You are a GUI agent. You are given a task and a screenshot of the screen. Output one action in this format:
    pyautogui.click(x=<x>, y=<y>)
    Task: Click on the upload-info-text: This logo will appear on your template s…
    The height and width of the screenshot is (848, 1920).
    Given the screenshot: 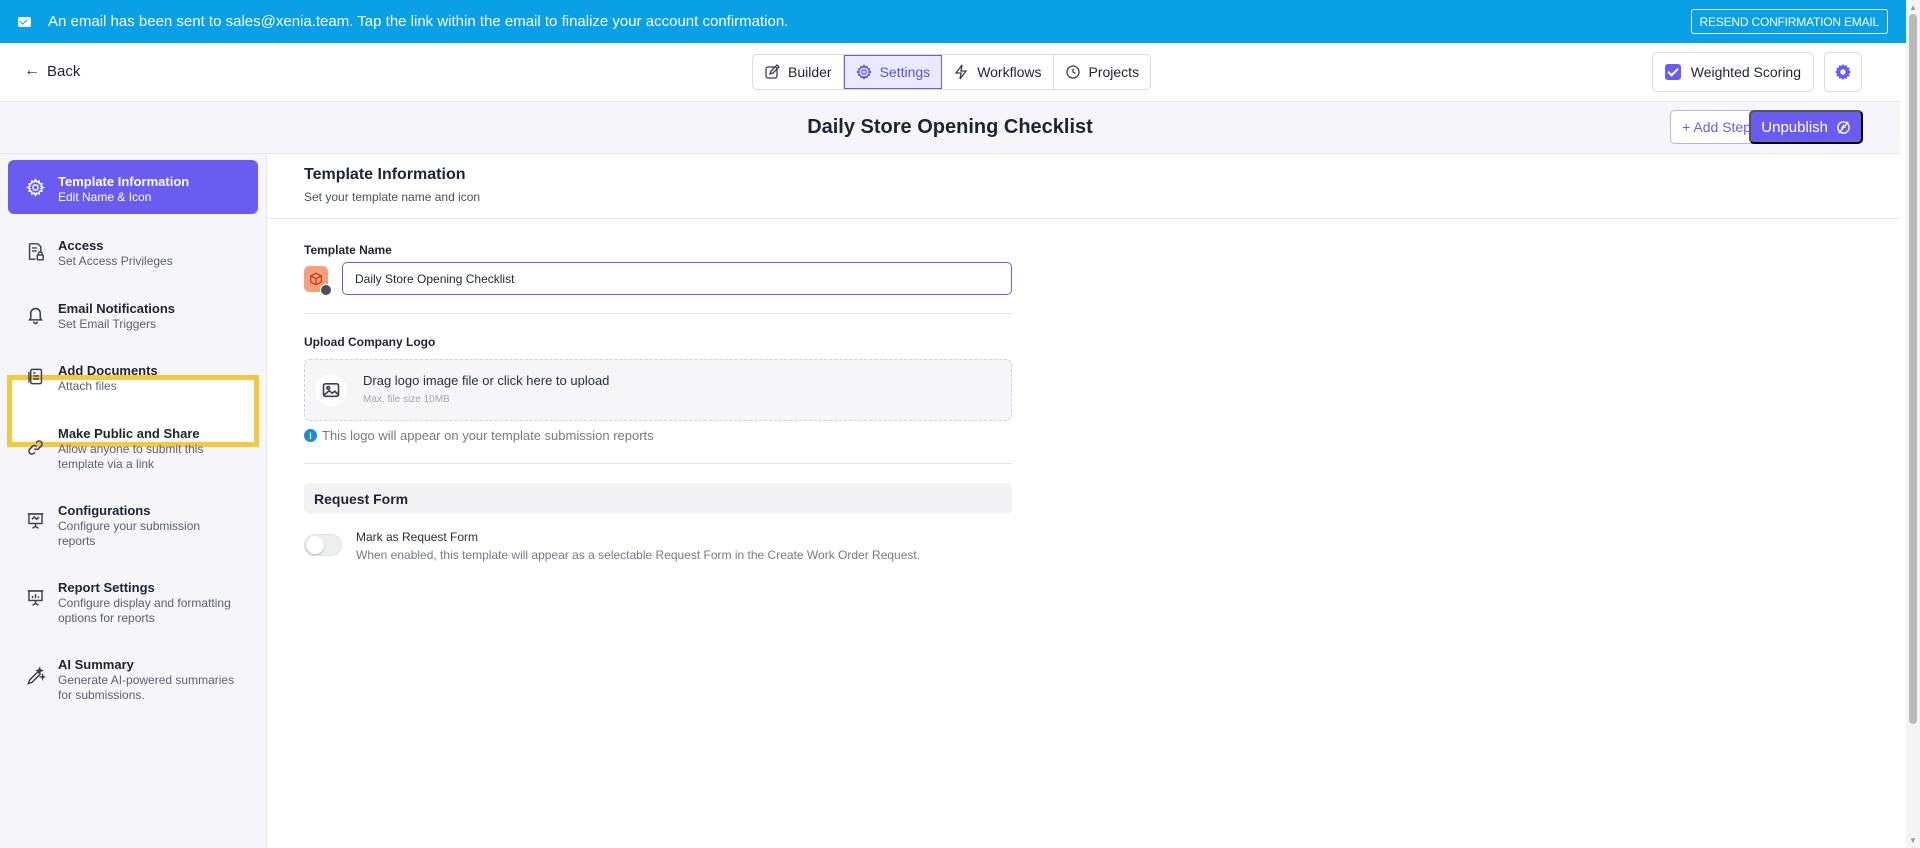 What is the action you would take?
    pyautogui.click(x=488, y=435)
    